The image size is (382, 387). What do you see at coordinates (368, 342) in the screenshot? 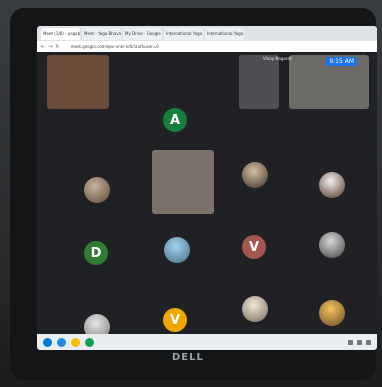
I see `battery-icon` at bounding box center [368, 342].